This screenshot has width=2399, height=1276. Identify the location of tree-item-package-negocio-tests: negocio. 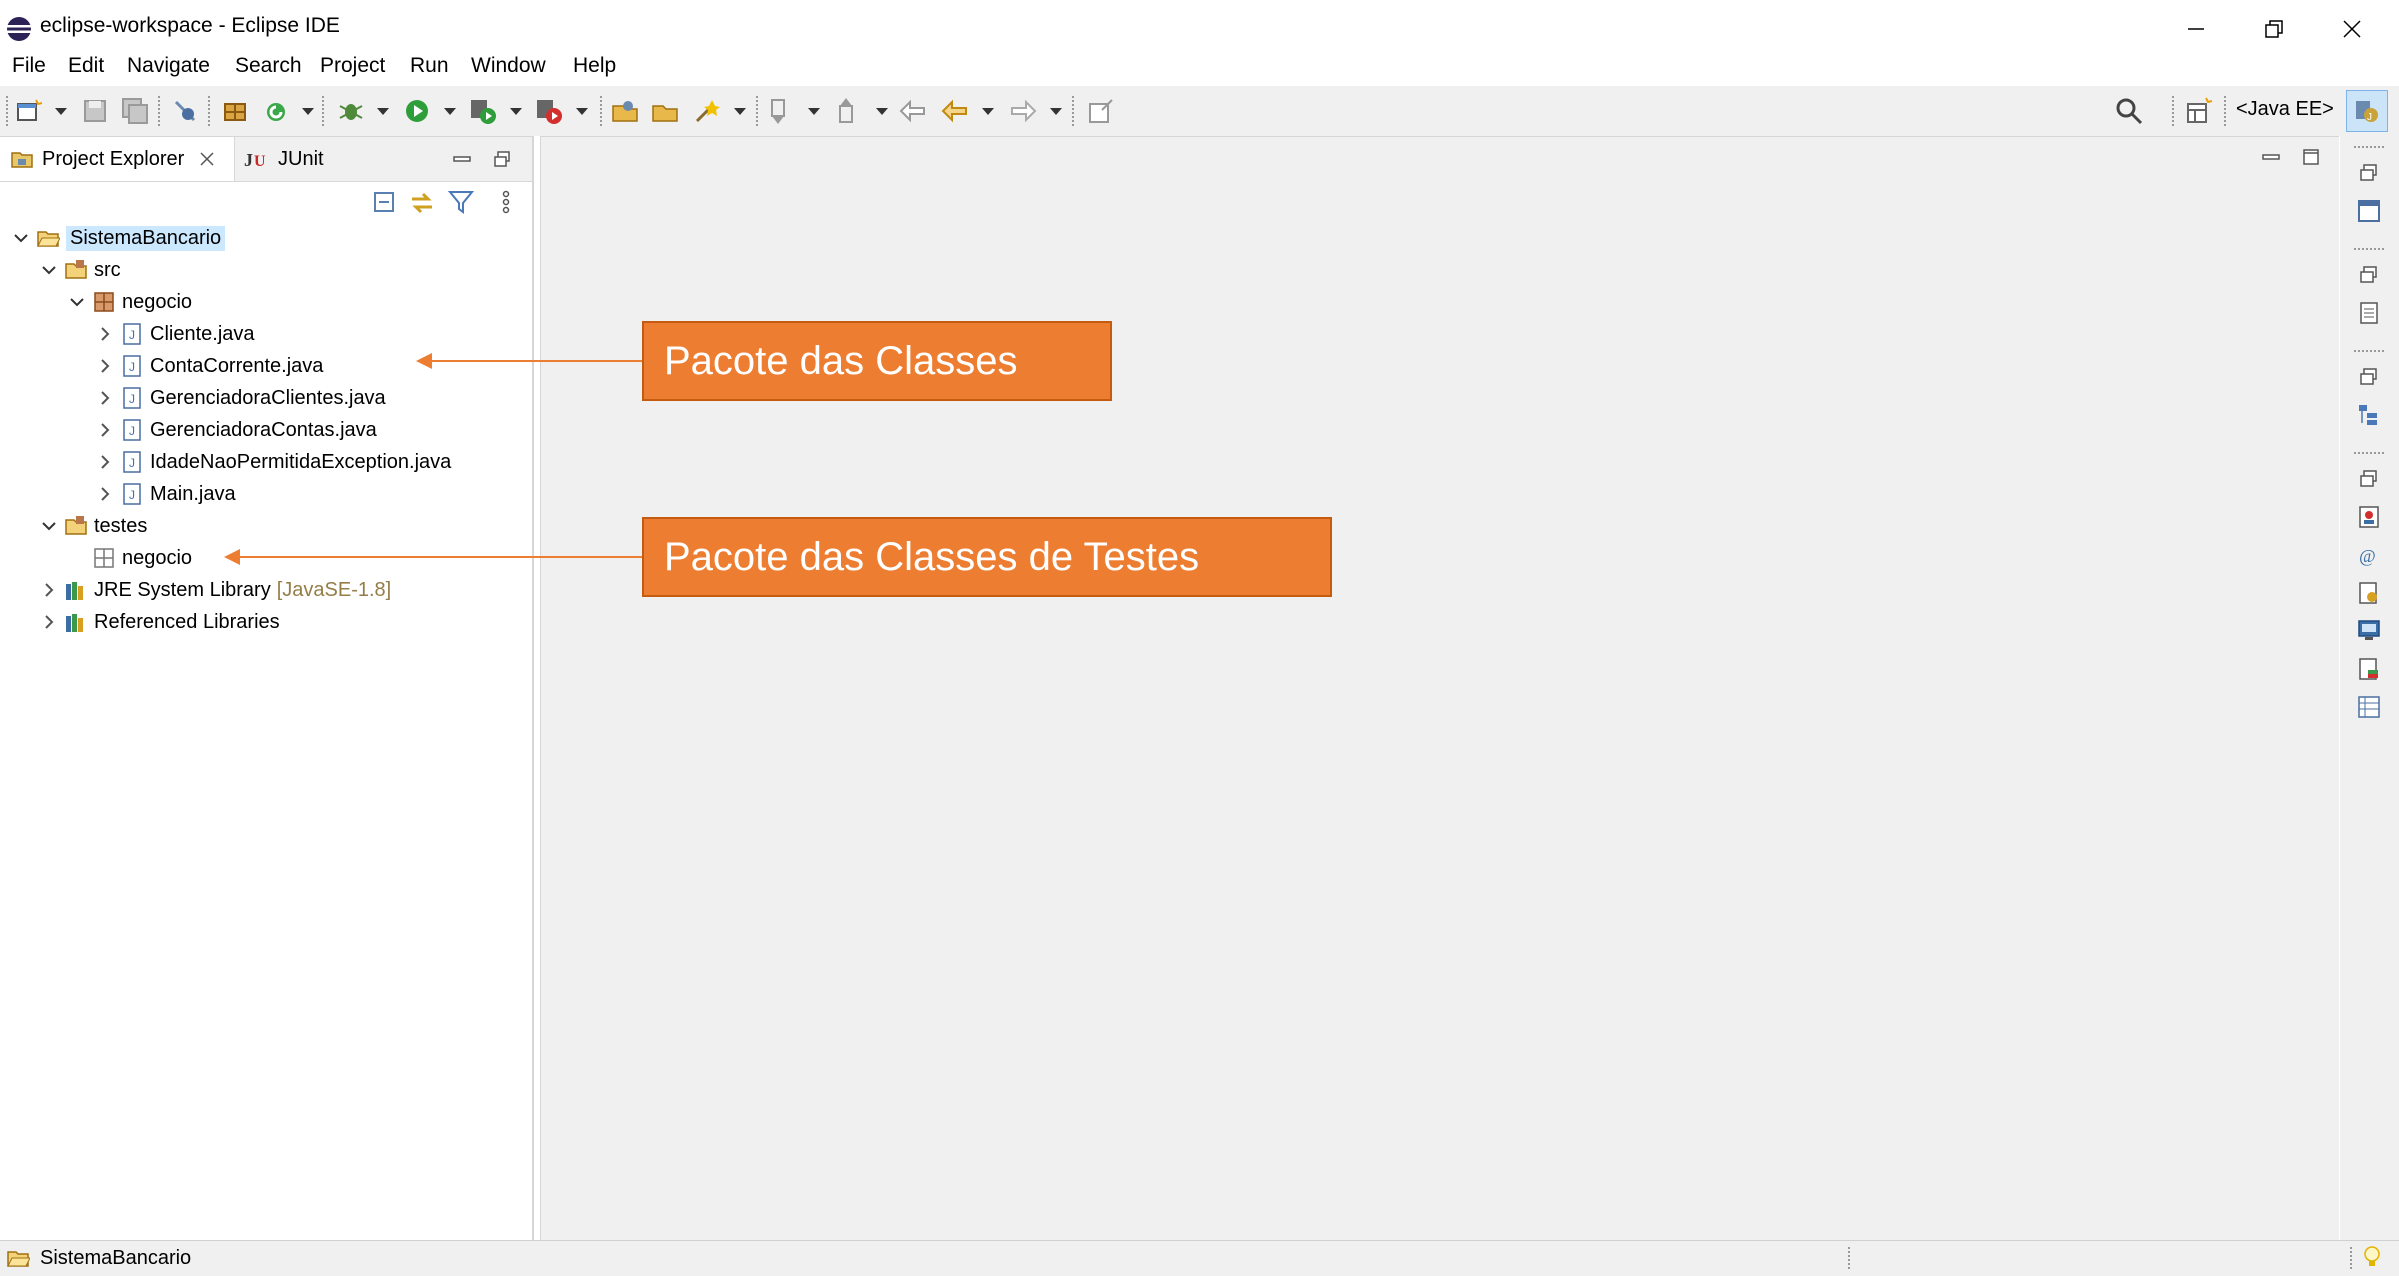
(130, 558).